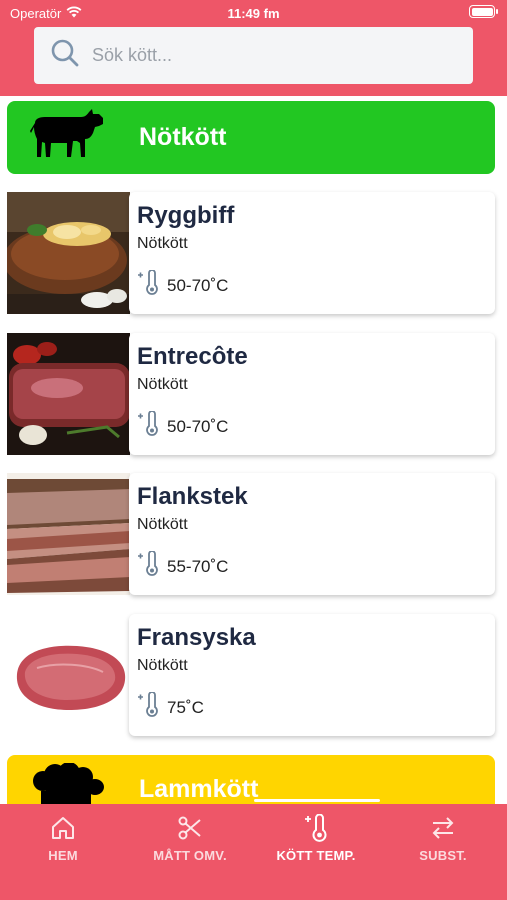  I want to click on meat-card-flankstek: Flankstek Nötkött 55-70˚C, so click(251, 534).